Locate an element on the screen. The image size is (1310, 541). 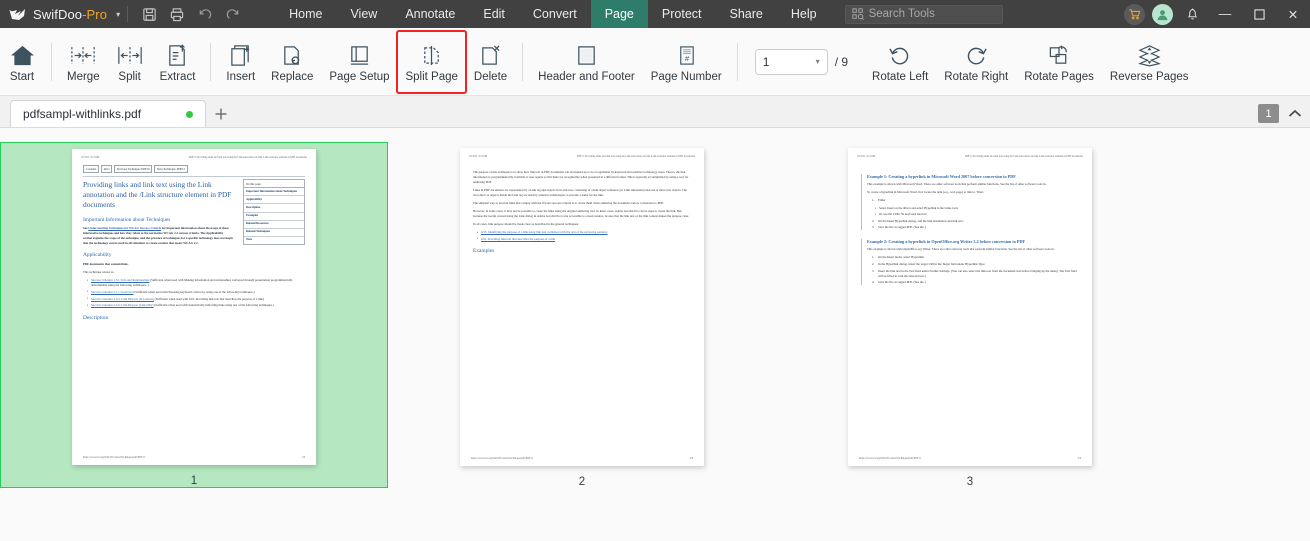
delete-page-icon is located at coordinates (490, 53).